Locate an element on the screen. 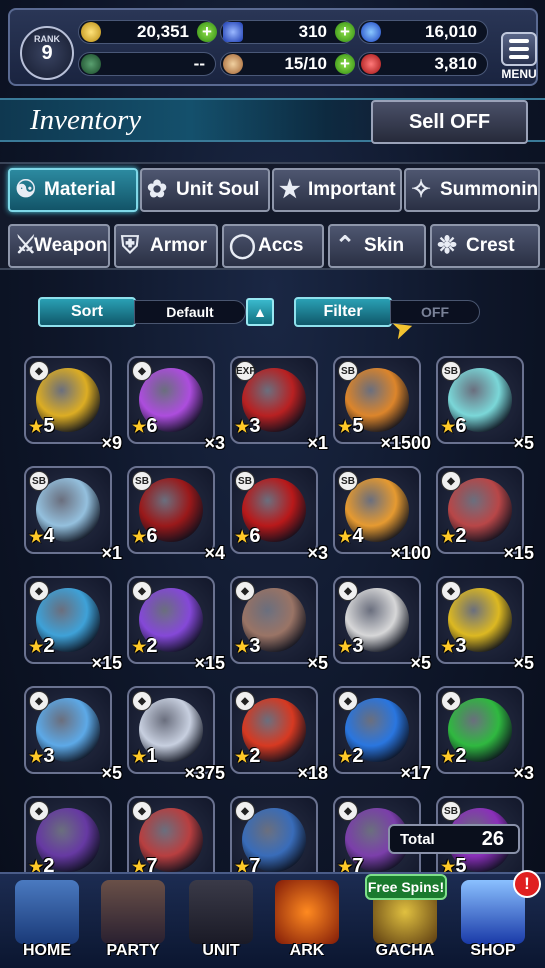  rarity-stars: ★4 is located at coordinates (41, 536).